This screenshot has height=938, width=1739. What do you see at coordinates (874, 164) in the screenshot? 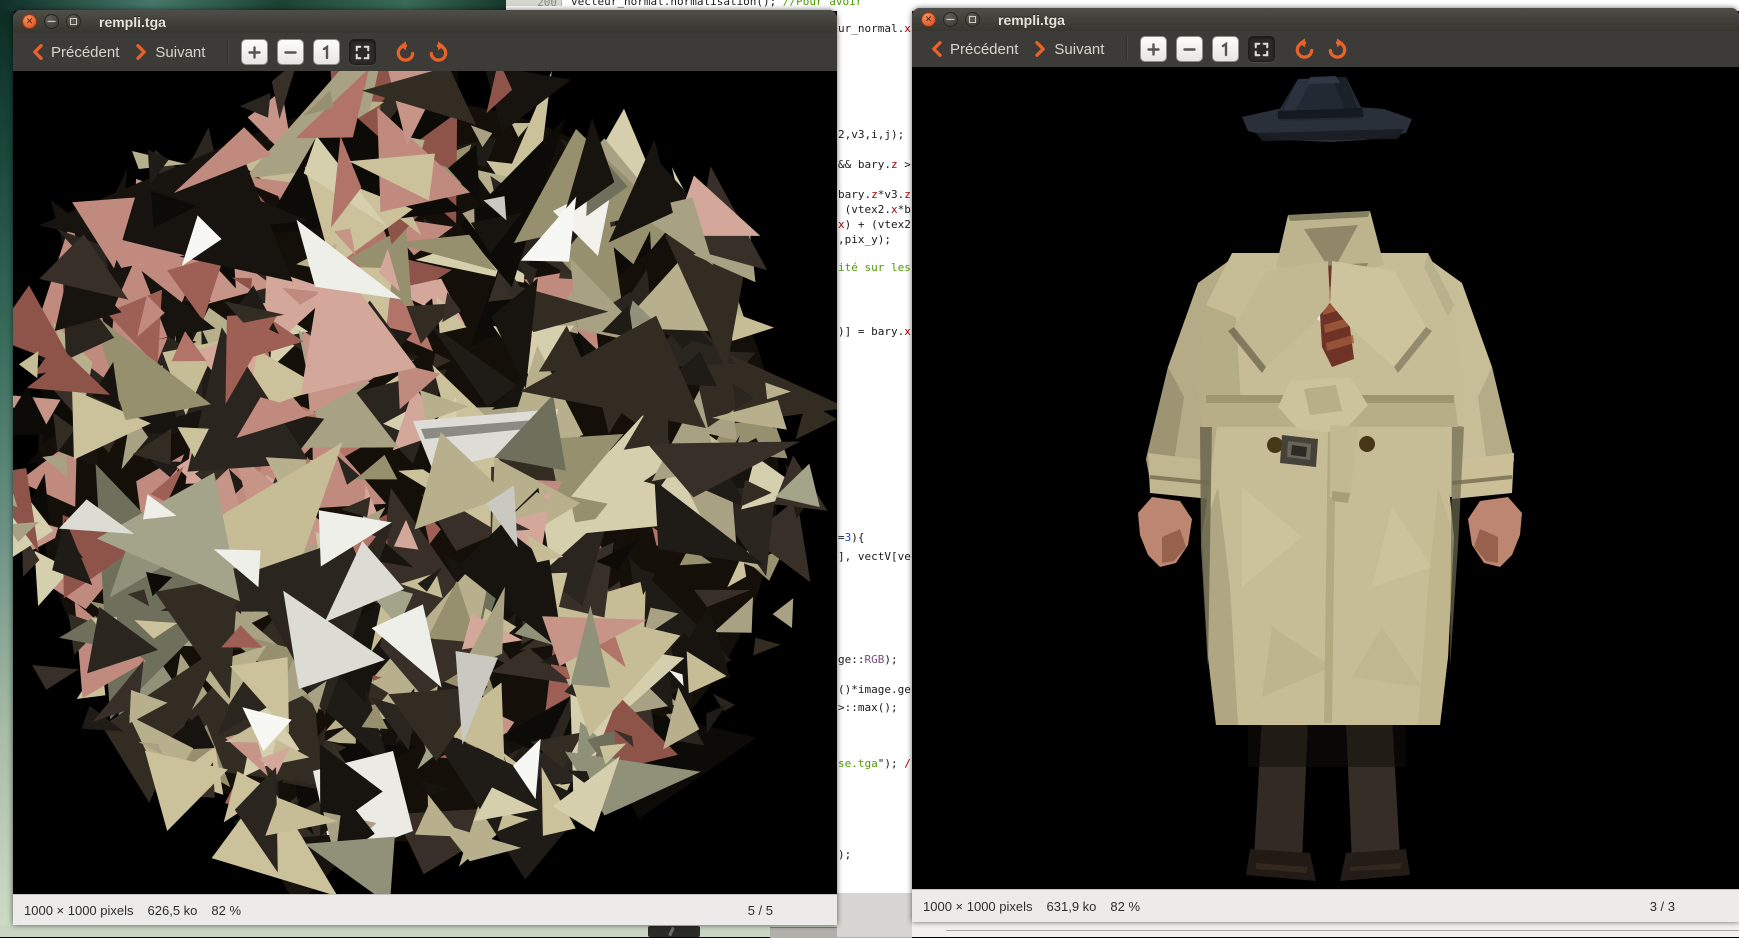
I see `code-fragment: && bary.z >` at bounding box center [874, 164].